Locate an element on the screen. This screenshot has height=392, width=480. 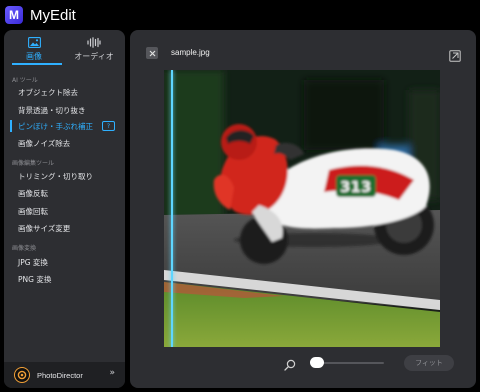
sidebar-item-deblur: ピンぼけ・手ぶれ補正 ? is located at coordinates (64, 126).